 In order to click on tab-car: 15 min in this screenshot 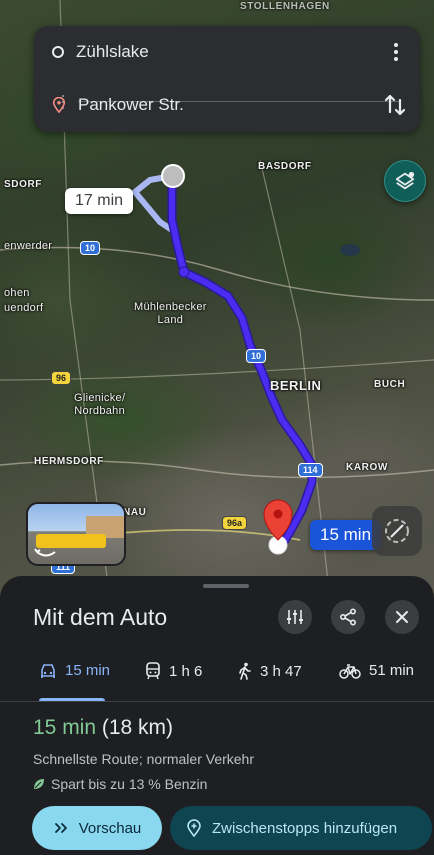, I will do `click(74, 670)`.